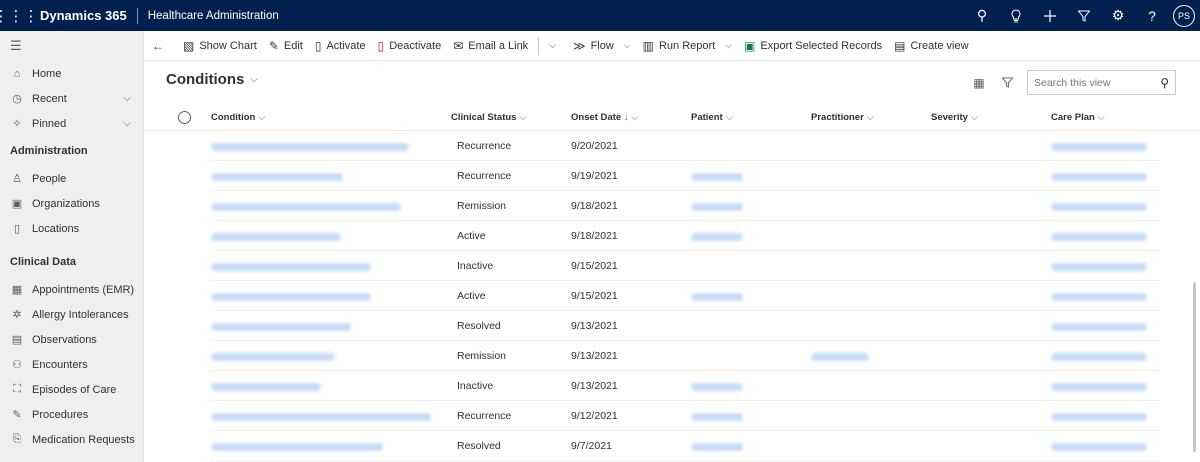 The width and height of the screenshot is (1200, 462). I want to click on export-selected-button: ▣ Export Selected Records, so click(813, 46).